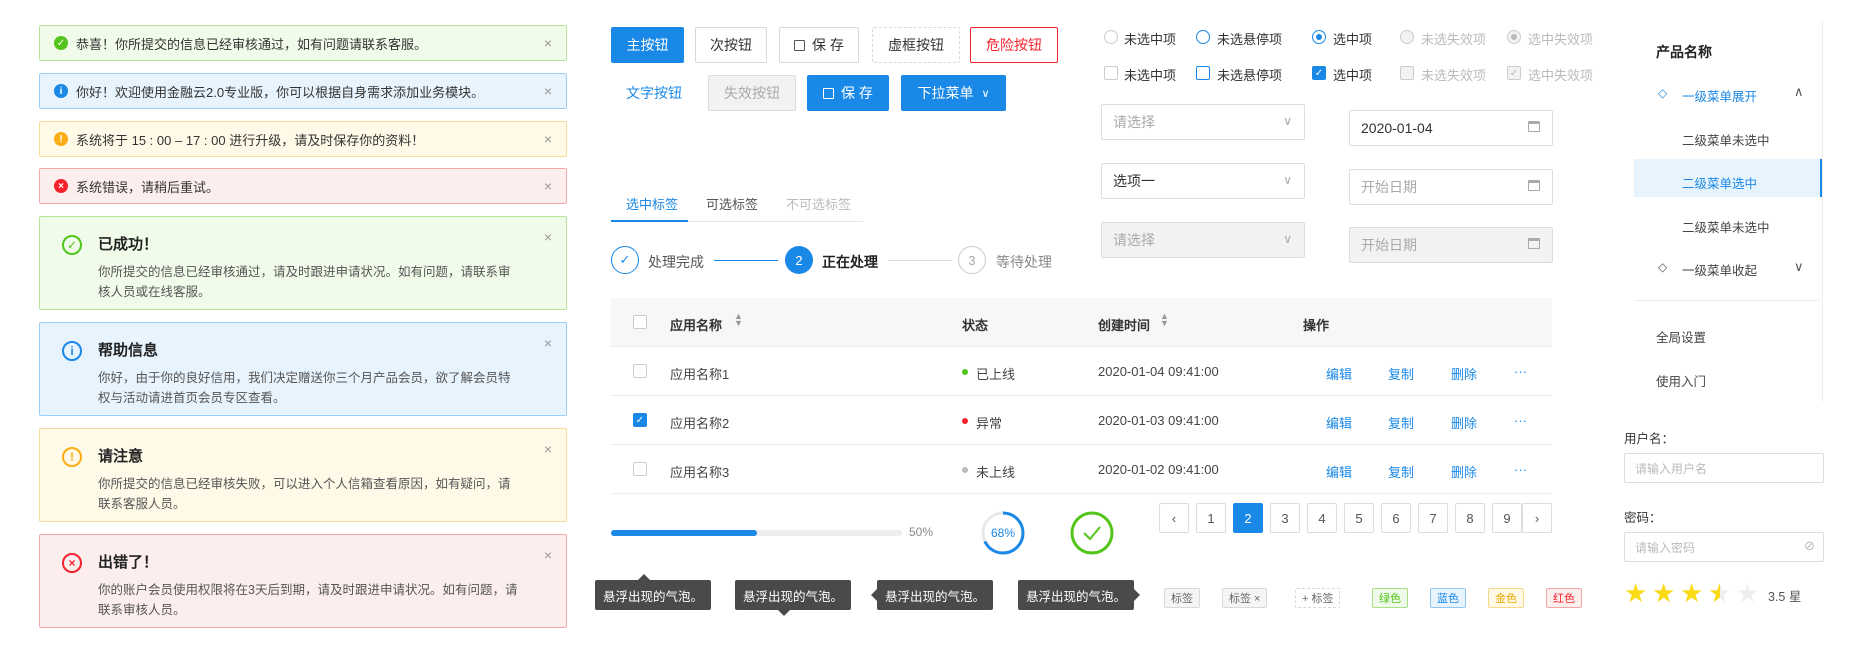  Describe the element at coordinates (640, 420) in the screenshot. I see `row-checkbox: ✓` at that location.